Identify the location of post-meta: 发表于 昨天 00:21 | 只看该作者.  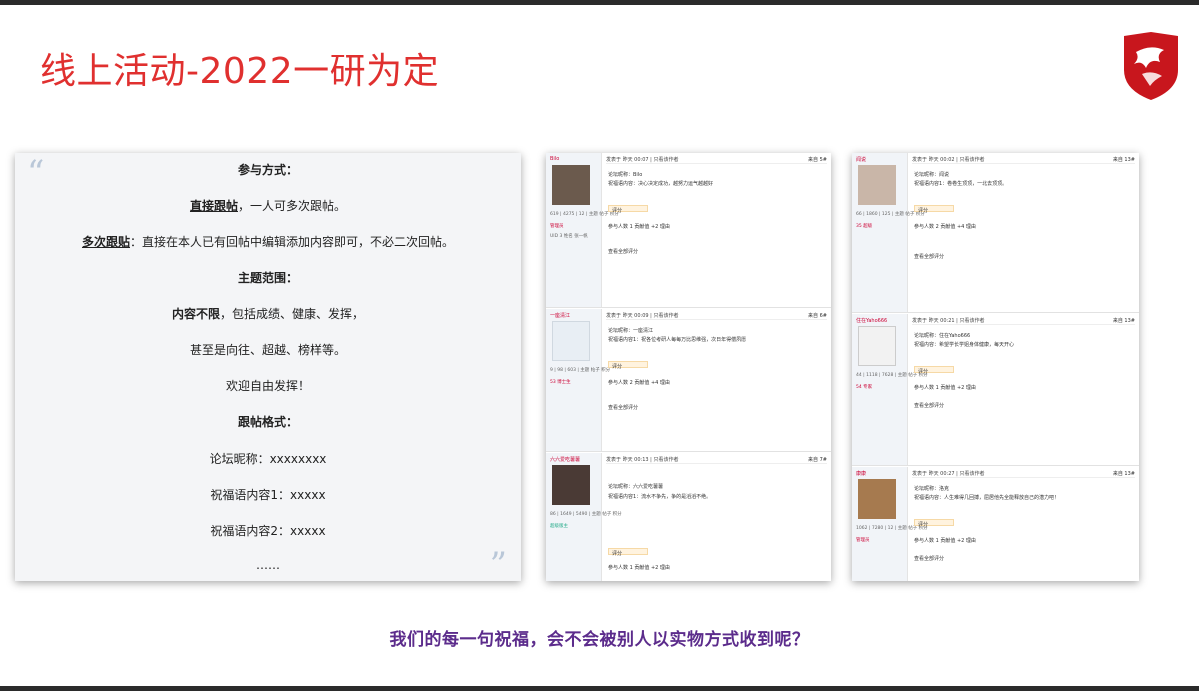
(1023, 321).